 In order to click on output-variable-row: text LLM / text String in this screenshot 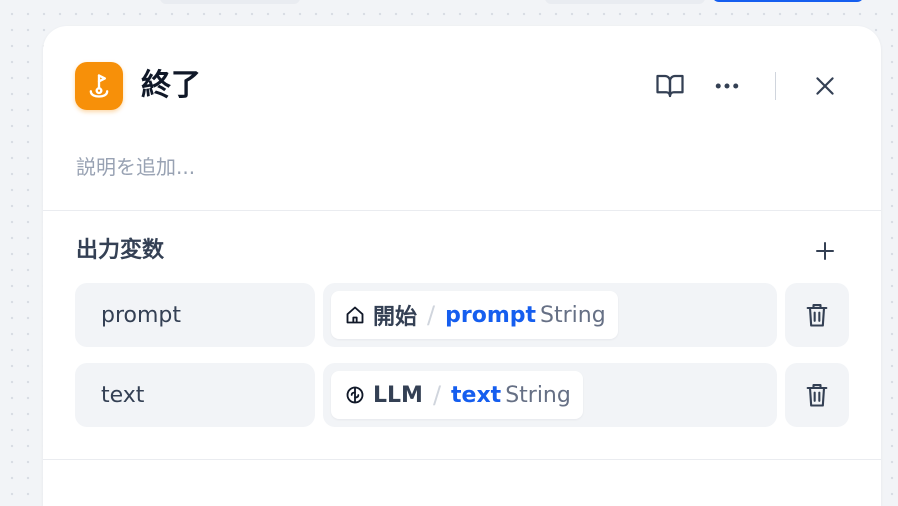, I will do `click(462, 395)`.